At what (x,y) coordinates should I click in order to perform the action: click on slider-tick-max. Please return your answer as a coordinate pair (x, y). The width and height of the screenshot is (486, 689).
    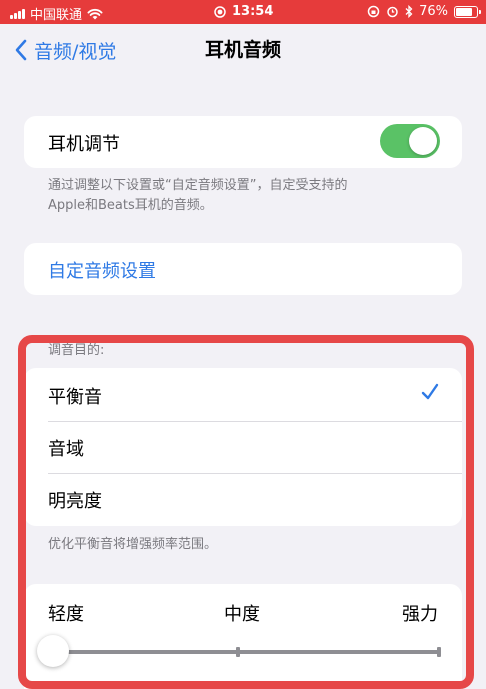
    Looking at the image, I should click on (439, 652).